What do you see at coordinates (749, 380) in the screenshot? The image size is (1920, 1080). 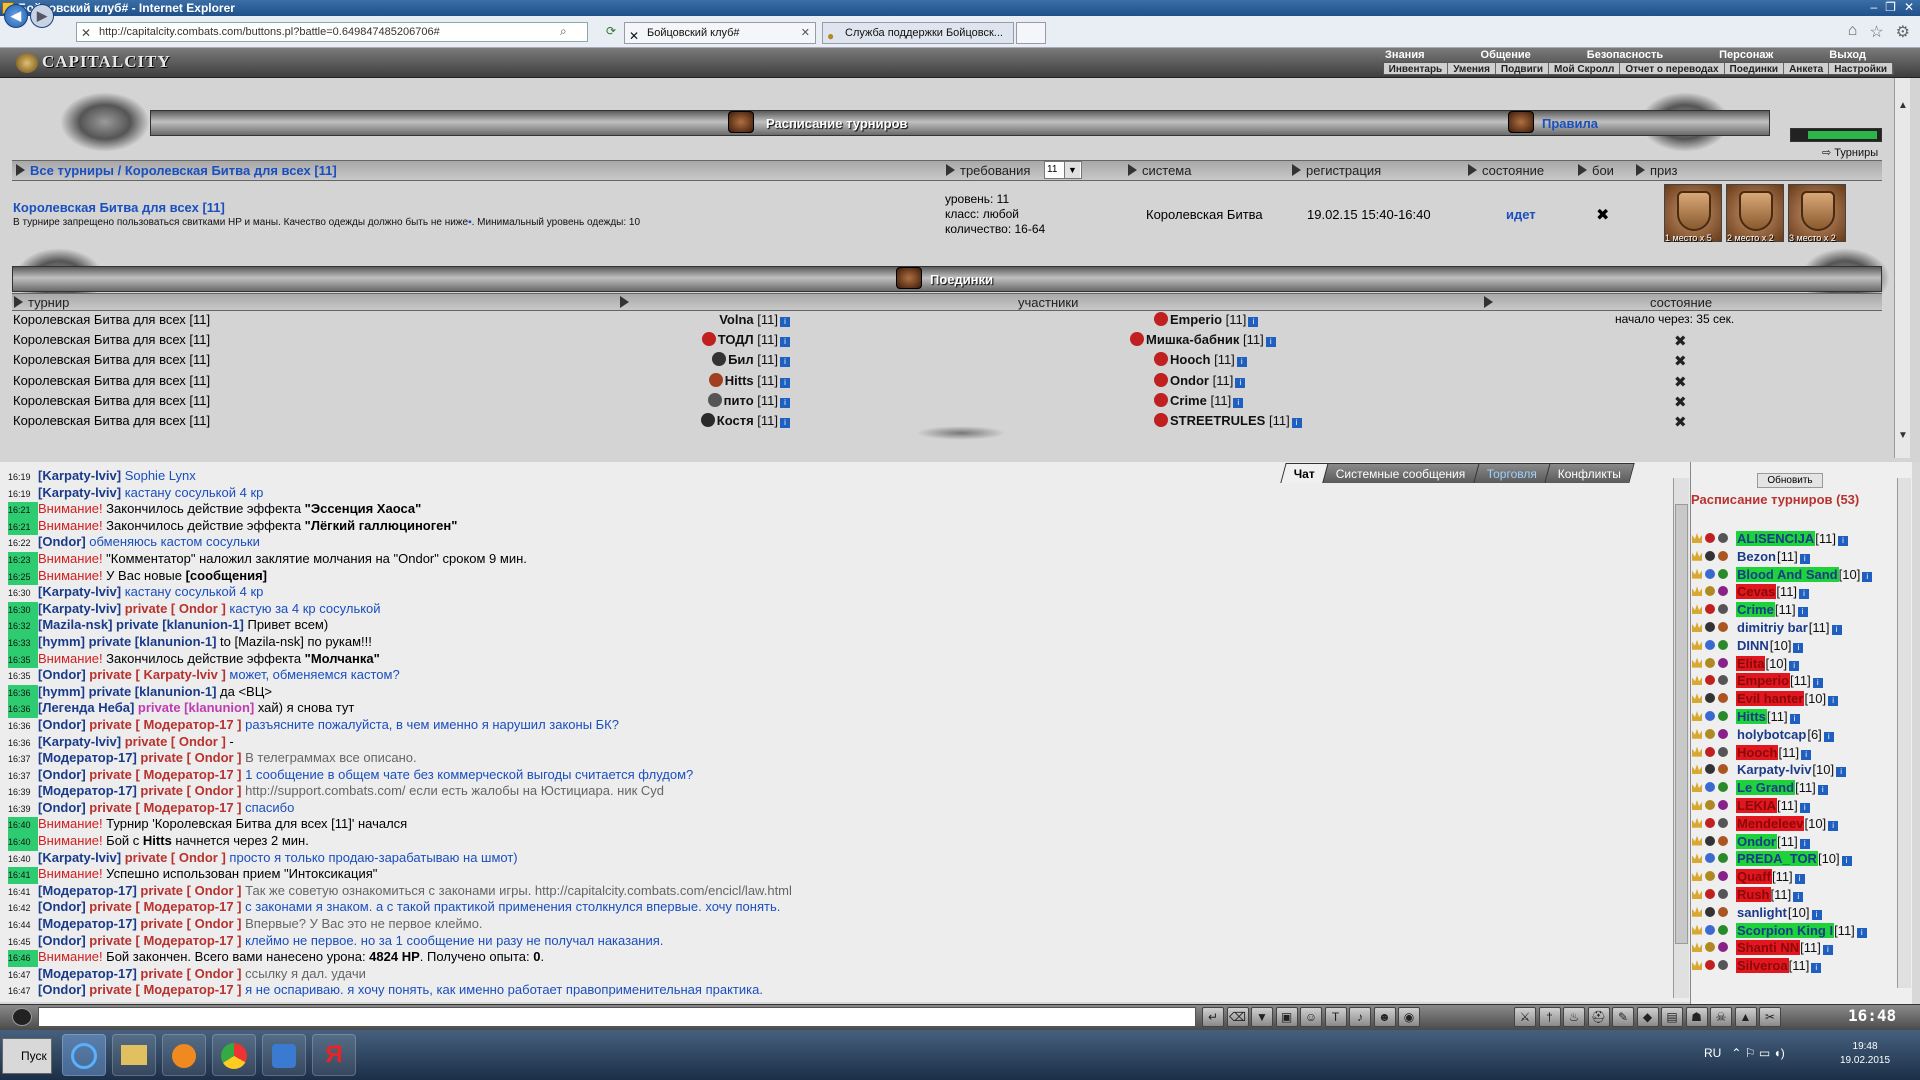 I see `duel-player-a: Hitts [11] i` at bounding box center [749, 380].